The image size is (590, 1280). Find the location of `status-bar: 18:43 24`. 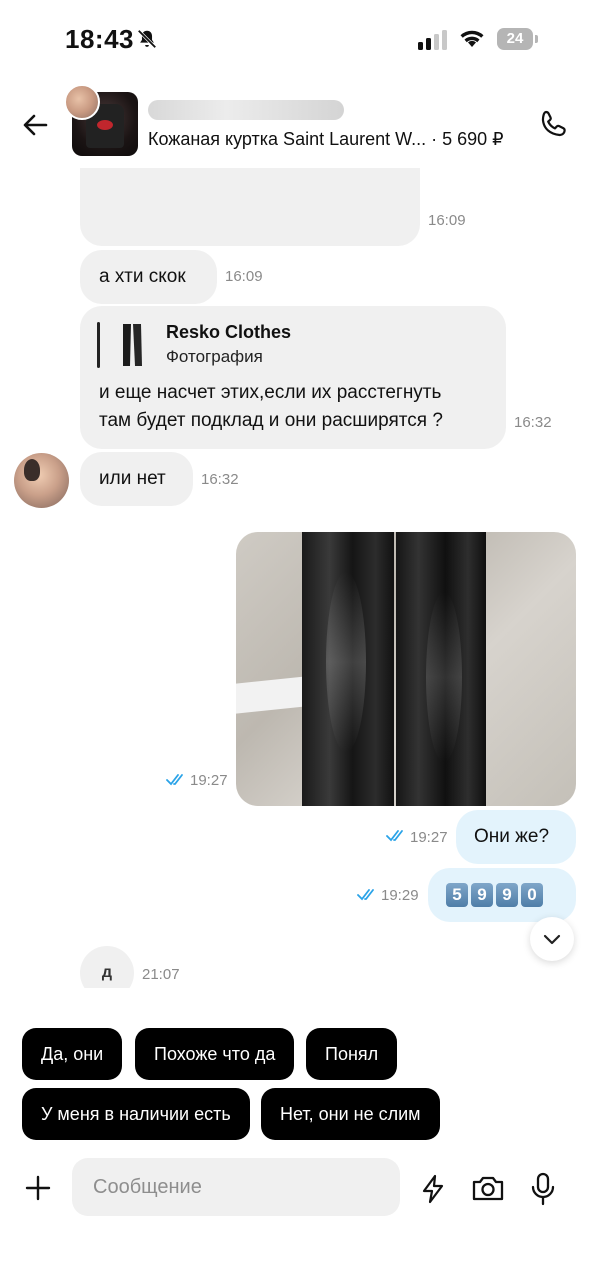

status-bar: 18:43 24 is located at coordinates (295, 40).